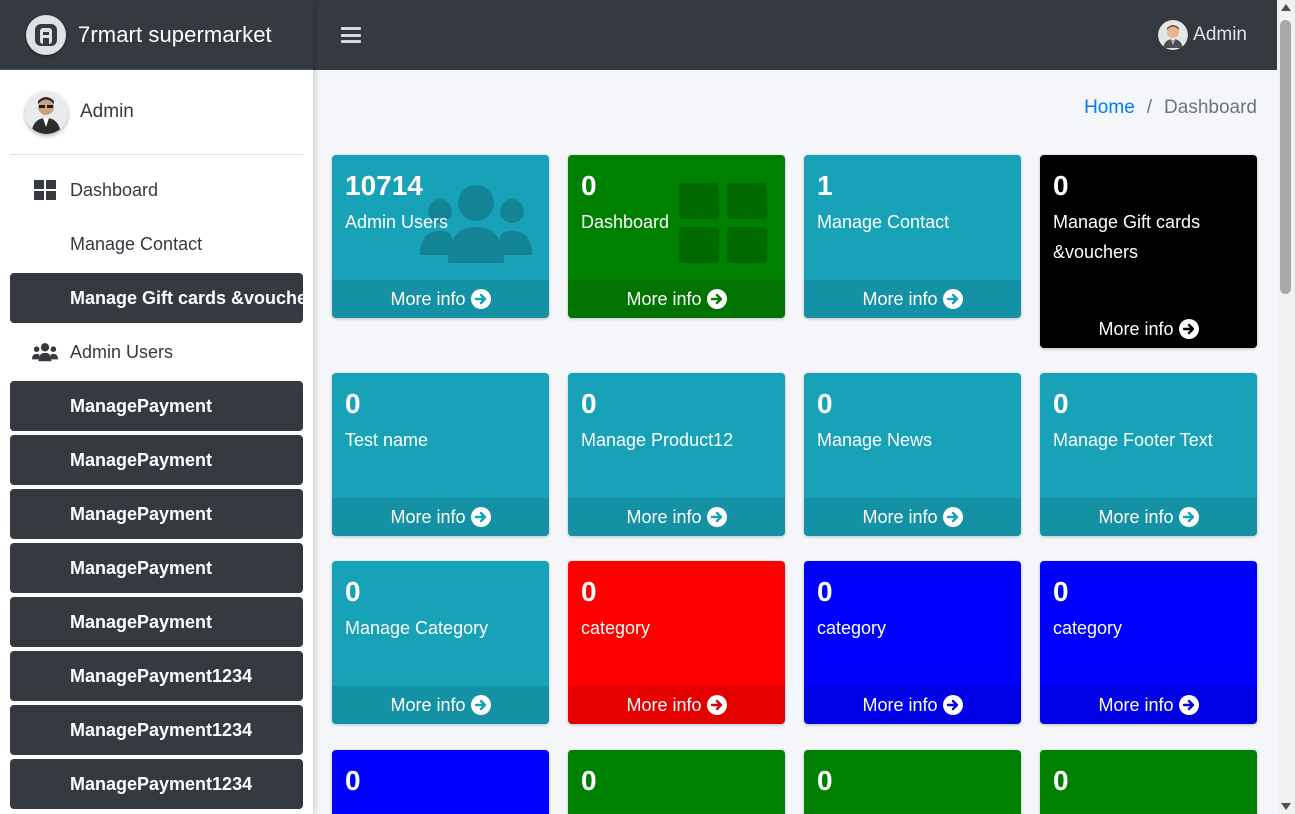 The height and width of the screenshot is (814, 1295). What do you see at coordinates (883, 222) in the screenshot?
I see `box-label: Manage Contact` at bounding box center [883, 222].